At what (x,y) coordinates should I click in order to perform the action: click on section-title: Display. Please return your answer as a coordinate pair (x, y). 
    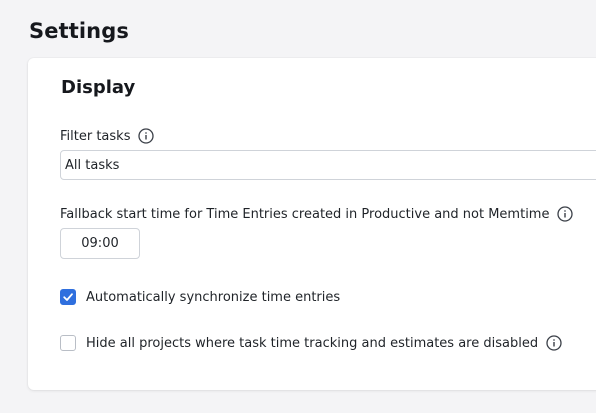
    Looking at the image, I should click on (98, 87).